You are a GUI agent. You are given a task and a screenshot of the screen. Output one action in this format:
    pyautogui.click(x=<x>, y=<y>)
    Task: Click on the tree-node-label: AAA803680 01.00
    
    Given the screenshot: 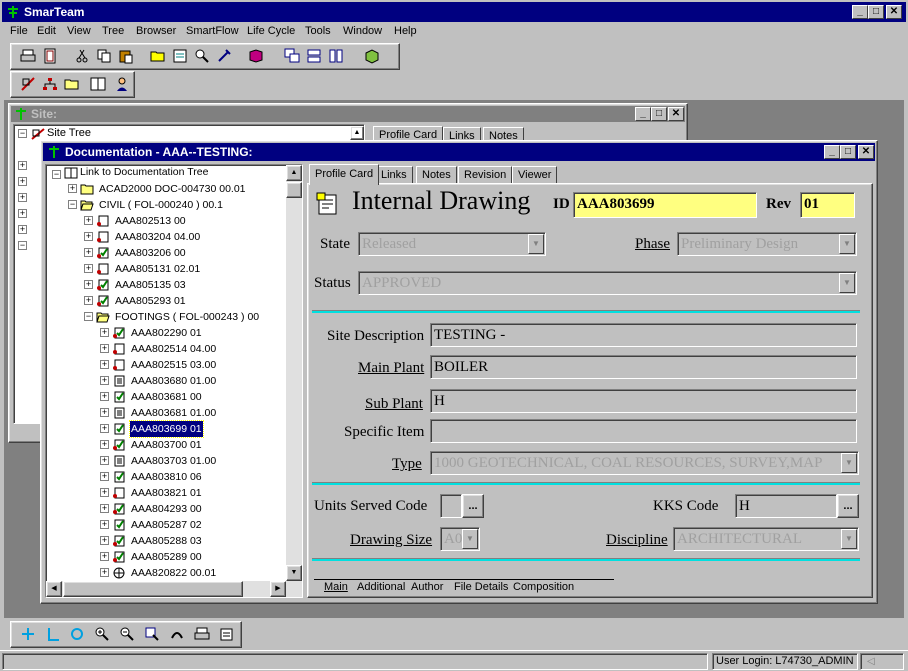 What is the action you would take?
    pyautogui.click(x=173, y=381)
    